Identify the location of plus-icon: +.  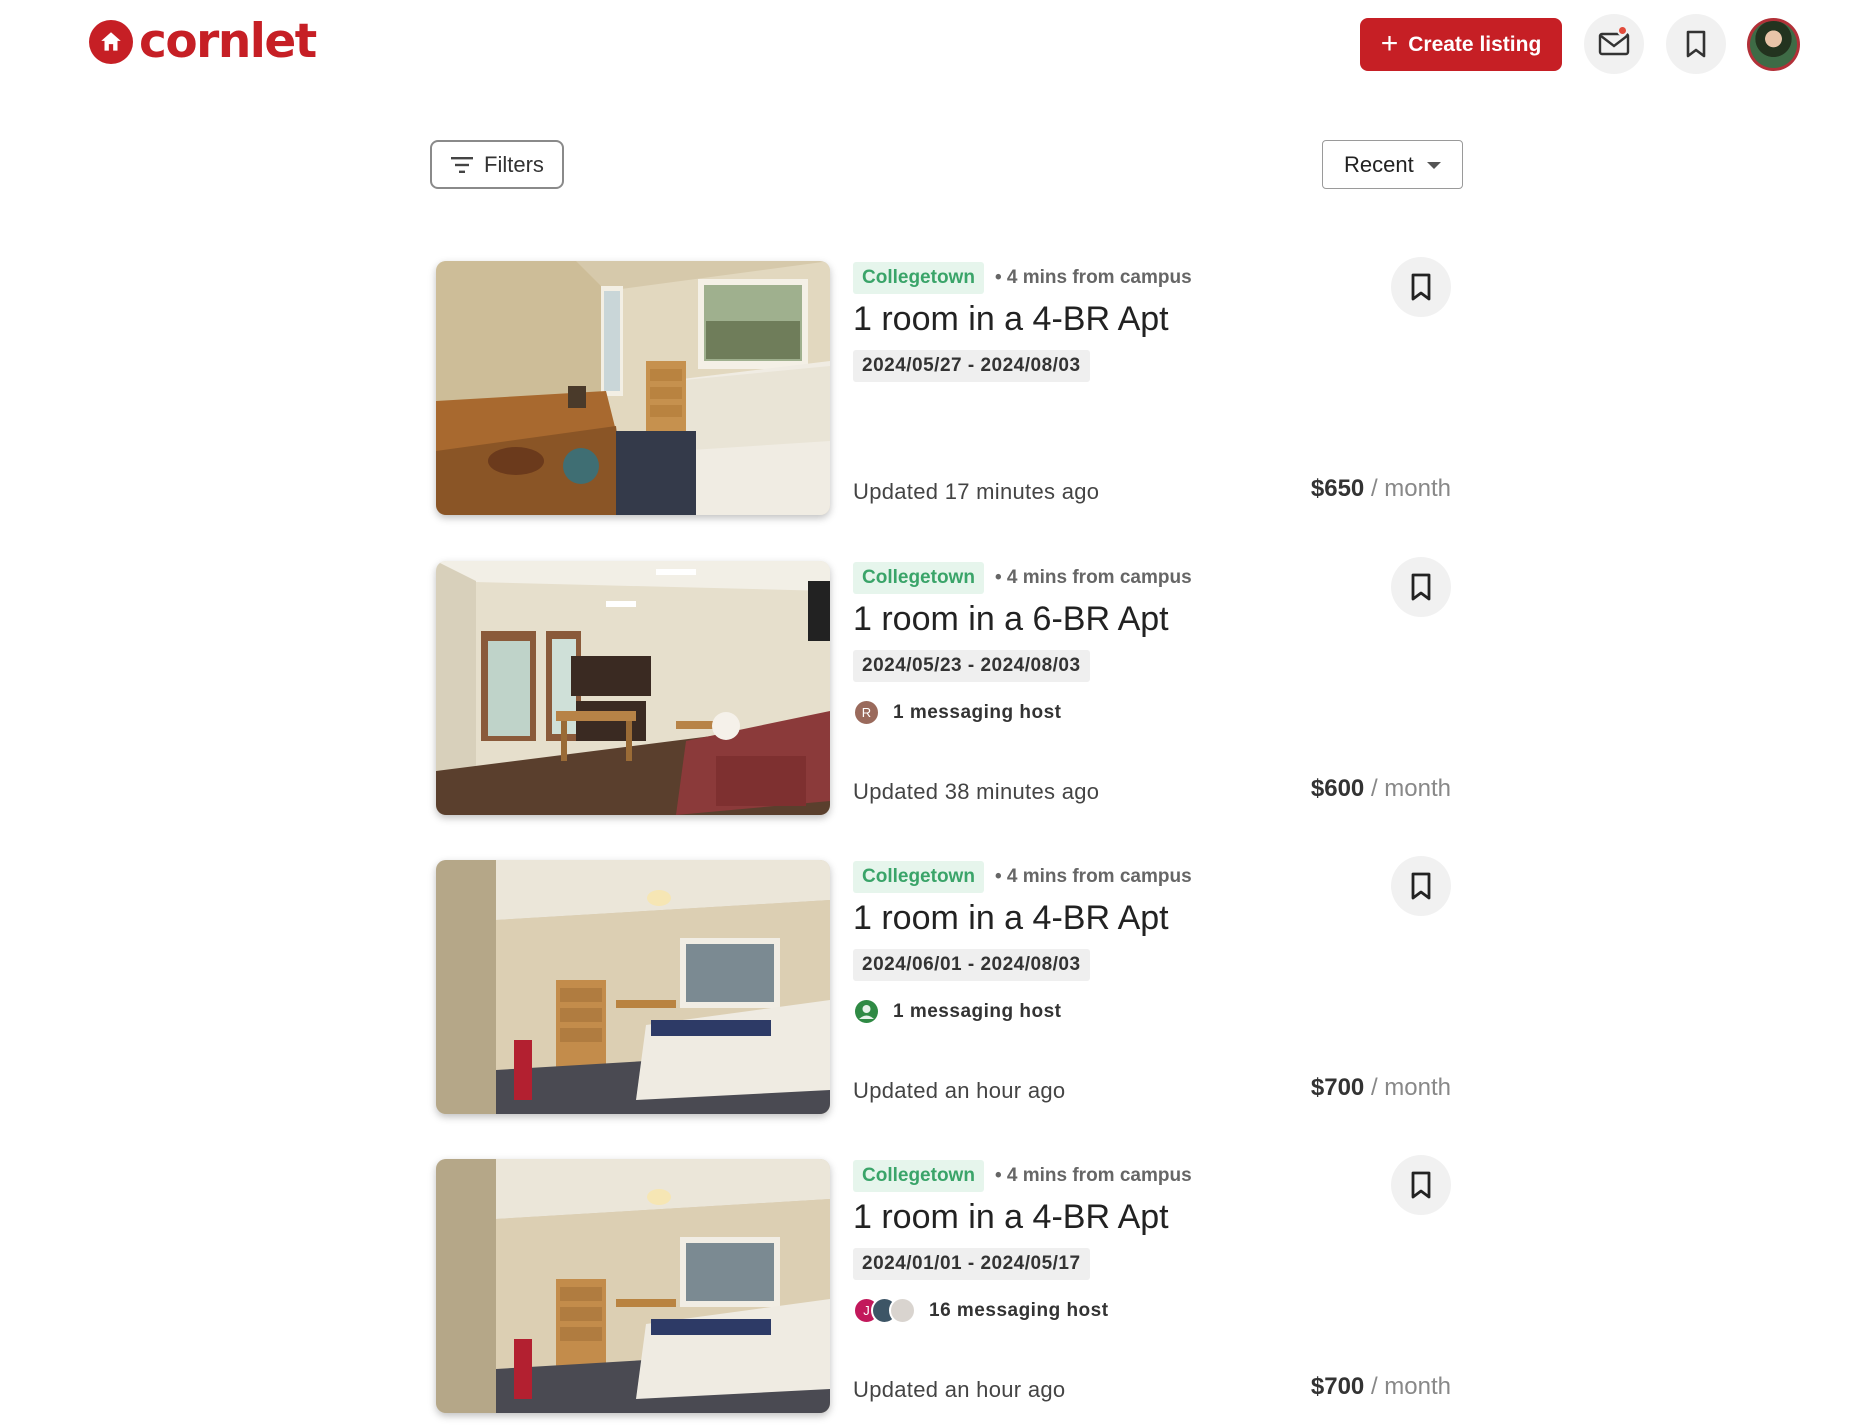
(1389, 43).